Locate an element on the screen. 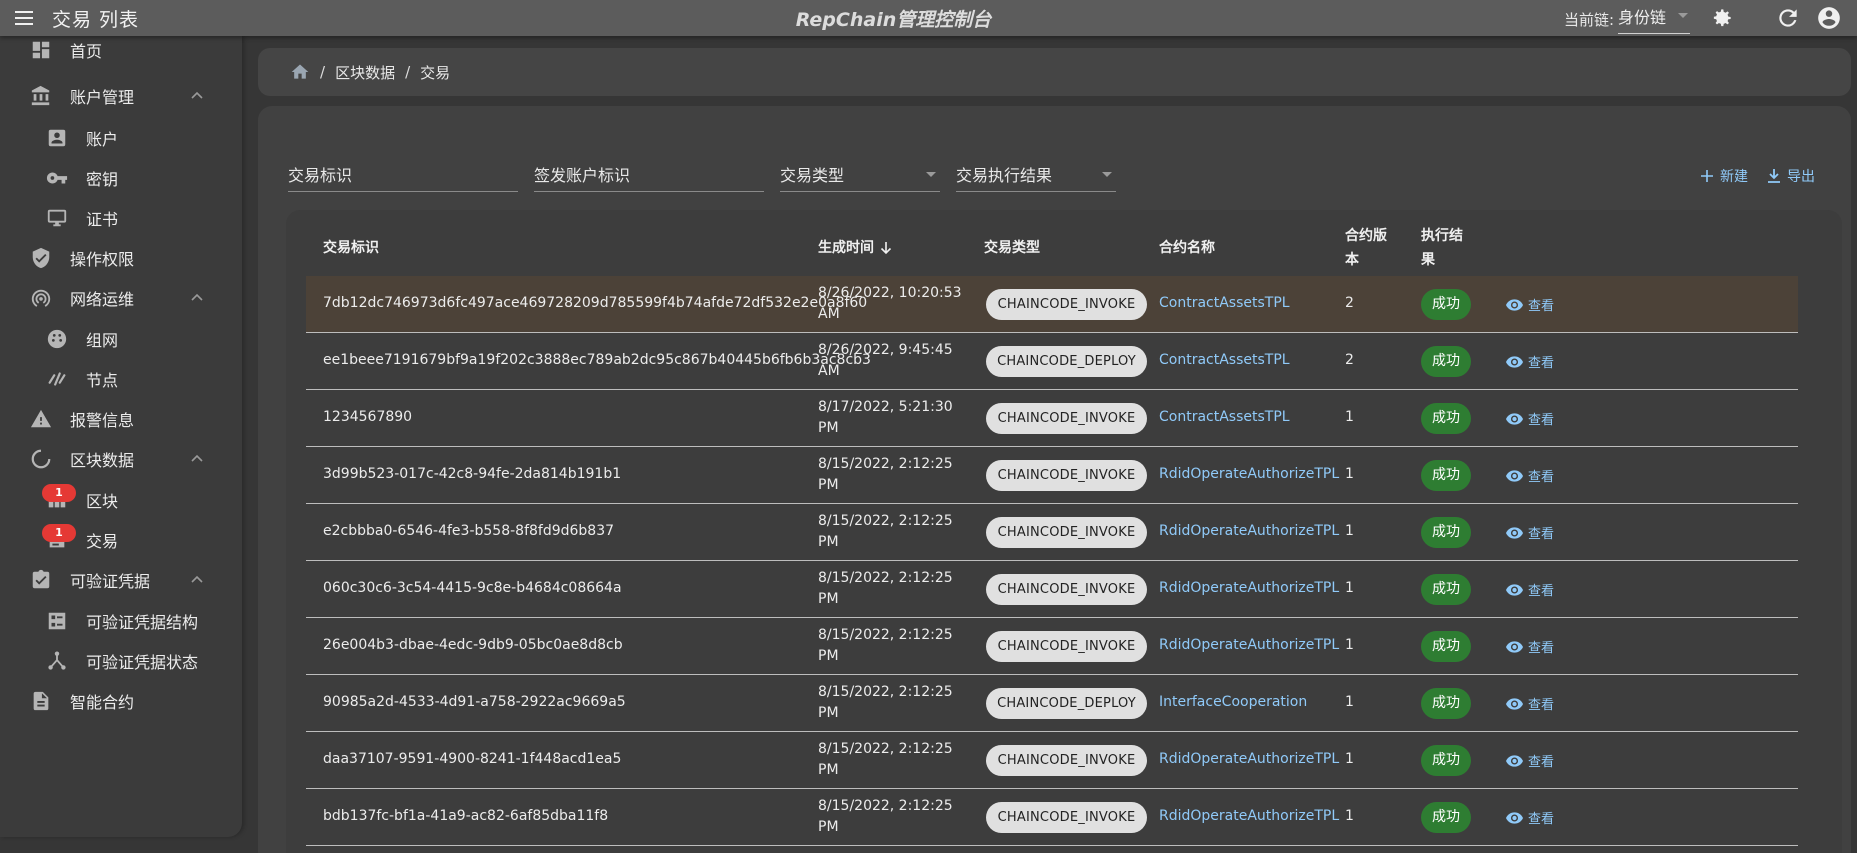 Image resolution: width=1857 pixels, height=853 pixels. sidebar-item-alerts: 报警信息 is located at coordinates (121, 419).